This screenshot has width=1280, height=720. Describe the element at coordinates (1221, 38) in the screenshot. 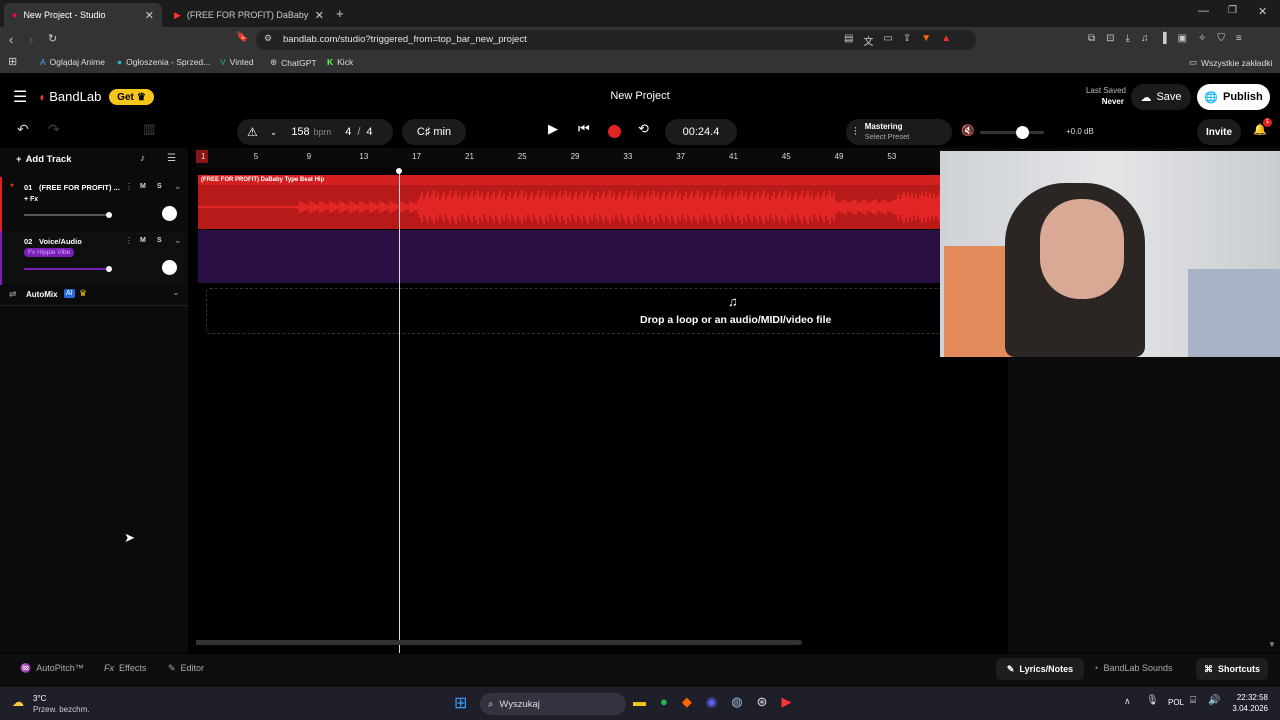

I see `vpn-icon: ⛉` at that location.